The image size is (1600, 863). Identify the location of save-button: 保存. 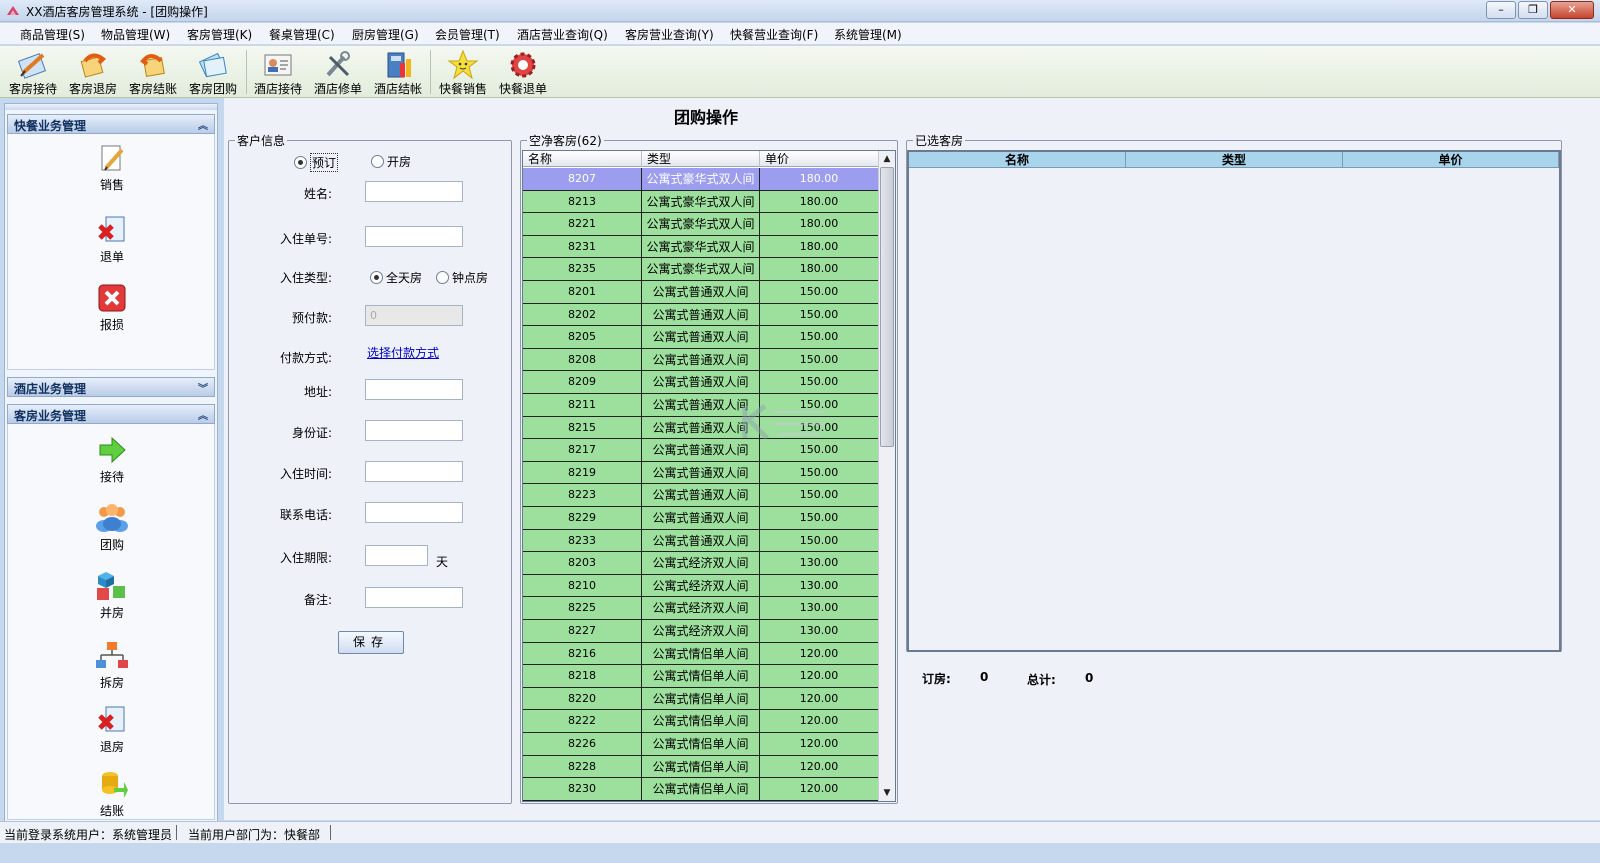
(371, 642).